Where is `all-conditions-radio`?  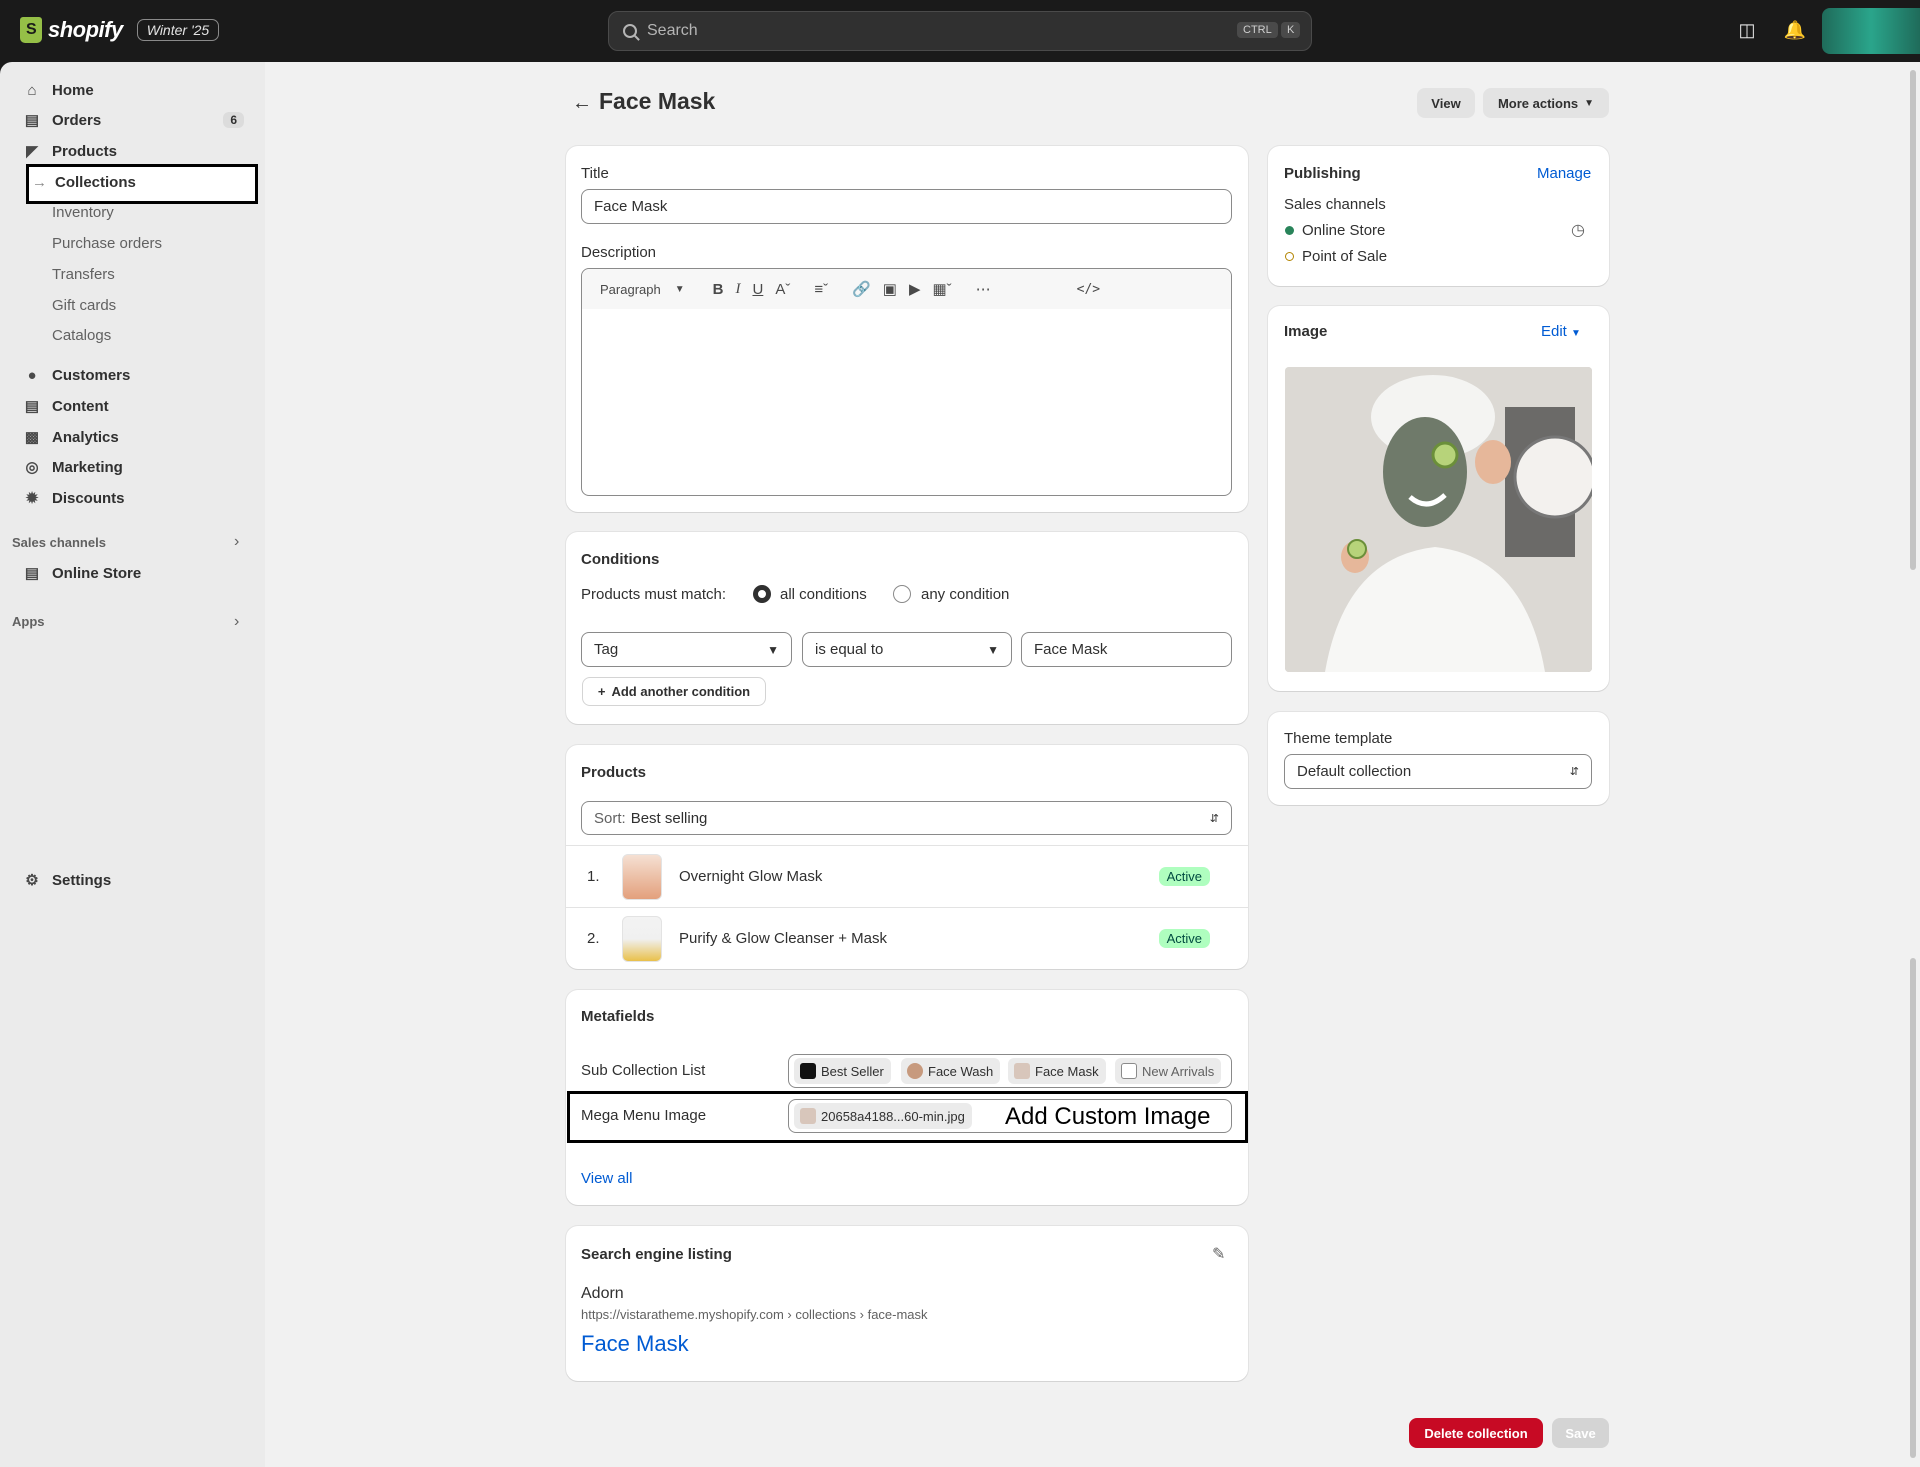
all-conditions-radio is located at coordinates (762, 594).